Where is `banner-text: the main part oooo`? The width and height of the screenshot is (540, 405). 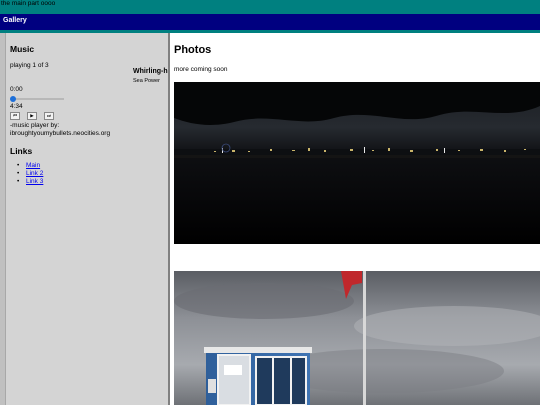 banner-text: the main part oooo is located at coordinates (28, 3).